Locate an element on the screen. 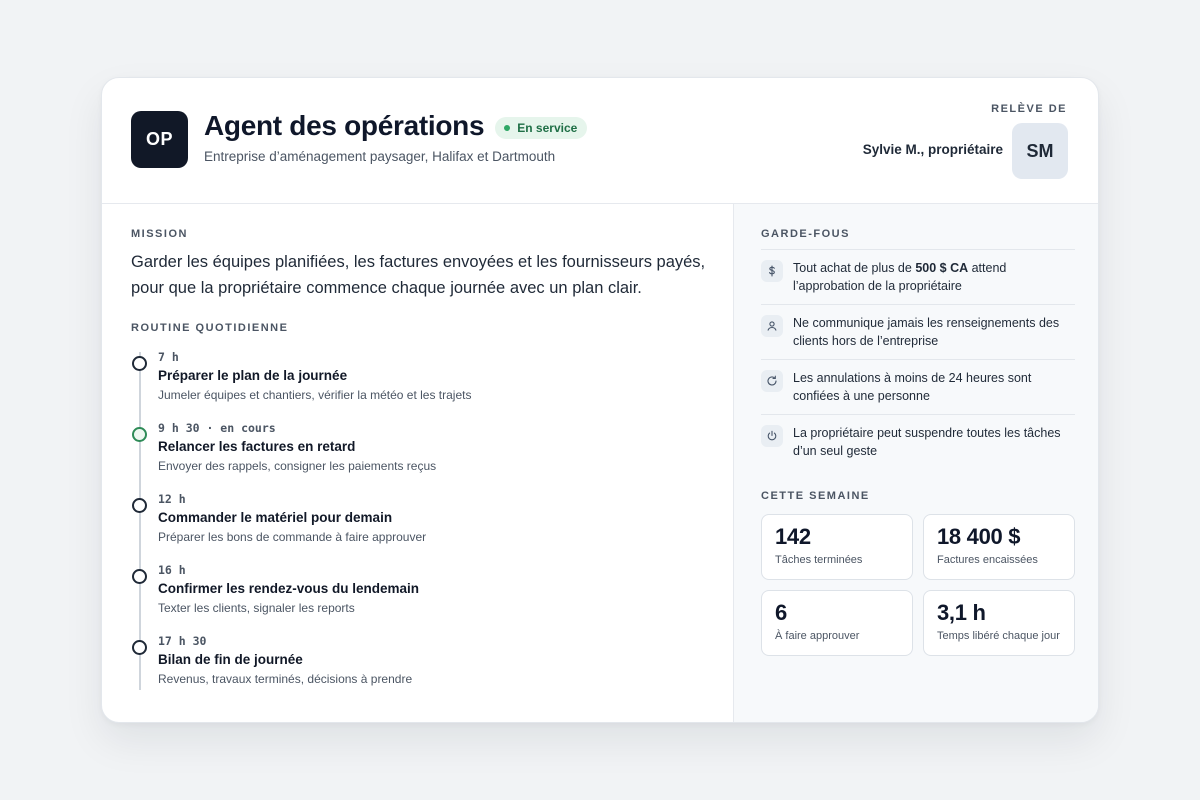 The height and width of the screenshot is (800, 1200). step-title: Confirmer les rendez-vous du lendemain is located at coordinates (289, 588).